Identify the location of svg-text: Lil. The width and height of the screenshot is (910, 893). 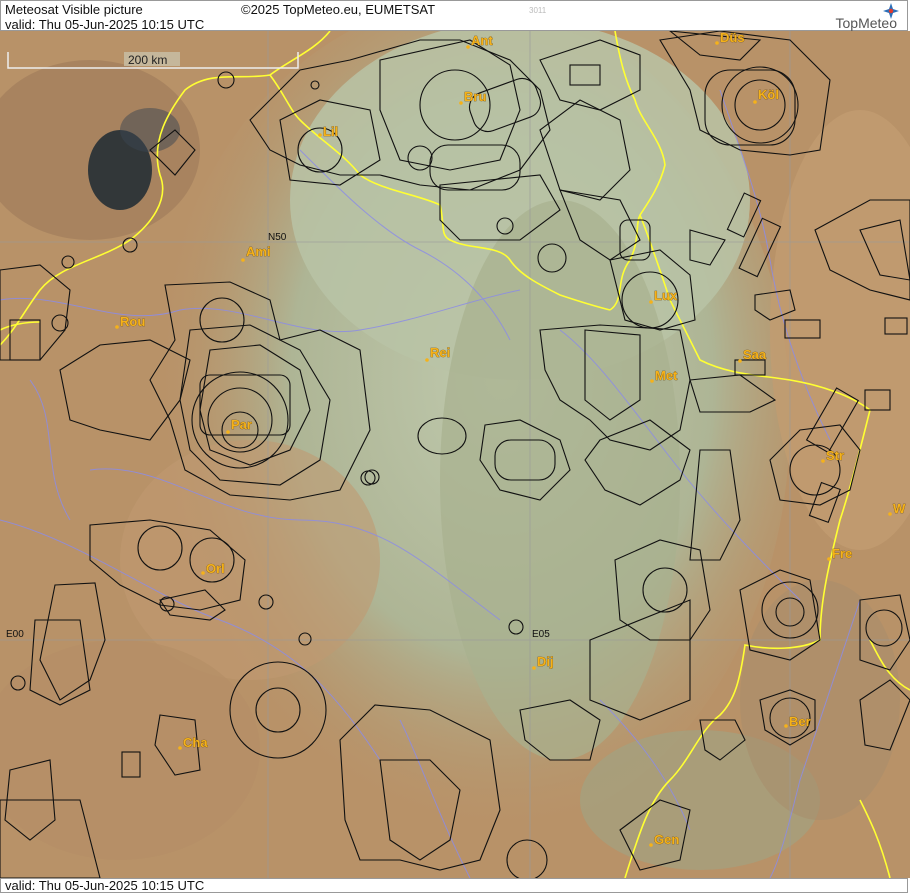
(330, 131).